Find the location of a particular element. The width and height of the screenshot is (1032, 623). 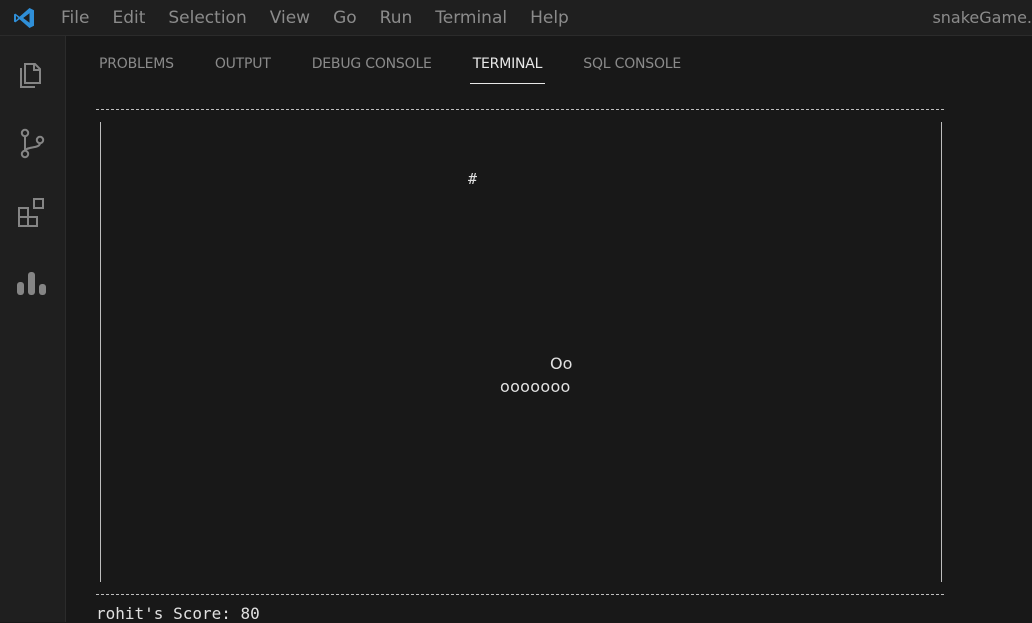

menu-terminal: Terminal is located at coordinates (471, 18).